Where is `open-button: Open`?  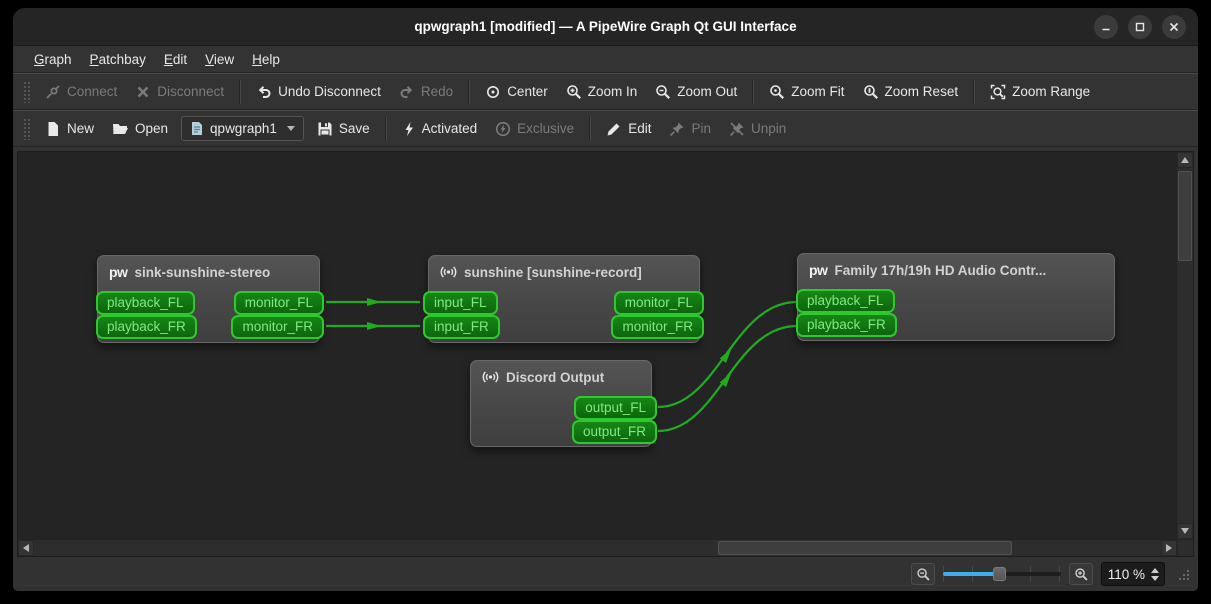
open-button: Open is located at coordinates (140, 129).